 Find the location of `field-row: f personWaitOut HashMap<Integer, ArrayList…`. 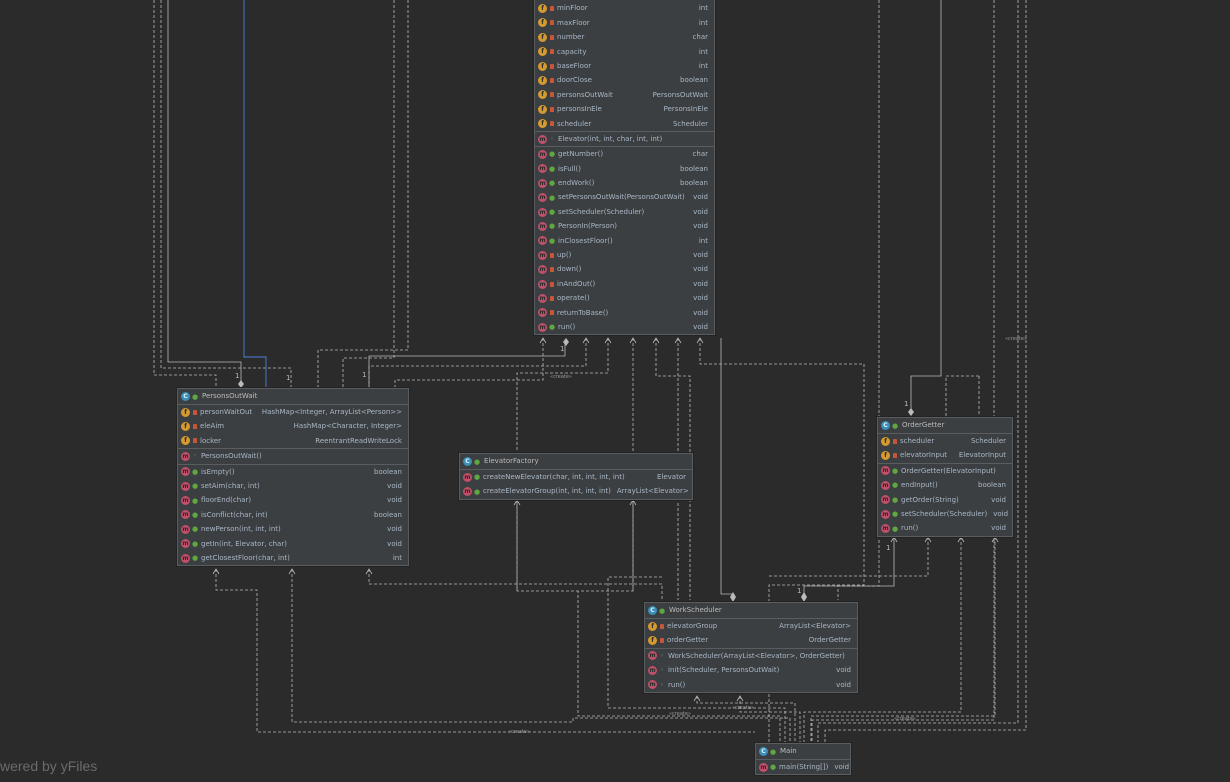

field-row: f personWaitOut HashMap<Integer, ArrayList… is located at coordinates (293, 412).